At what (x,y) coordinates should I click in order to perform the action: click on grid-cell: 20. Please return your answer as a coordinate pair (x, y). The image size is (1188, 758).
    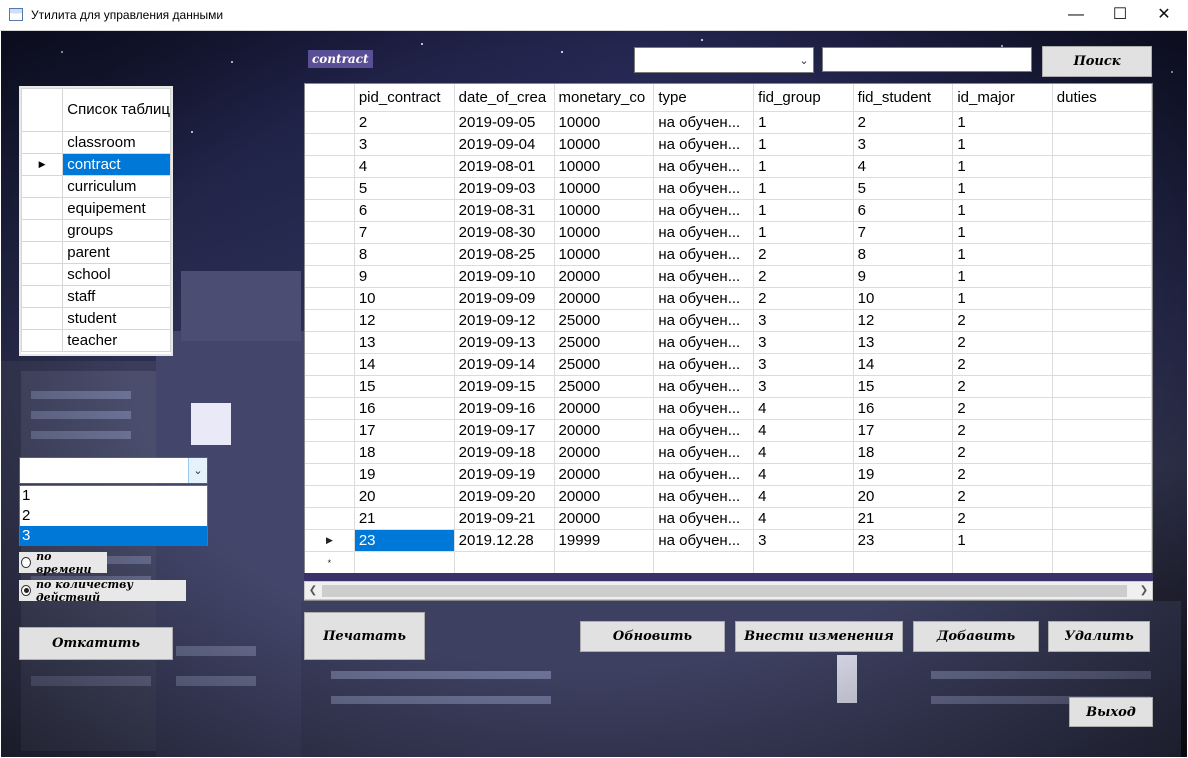
    Looking at the image, I should click on (404, 496).